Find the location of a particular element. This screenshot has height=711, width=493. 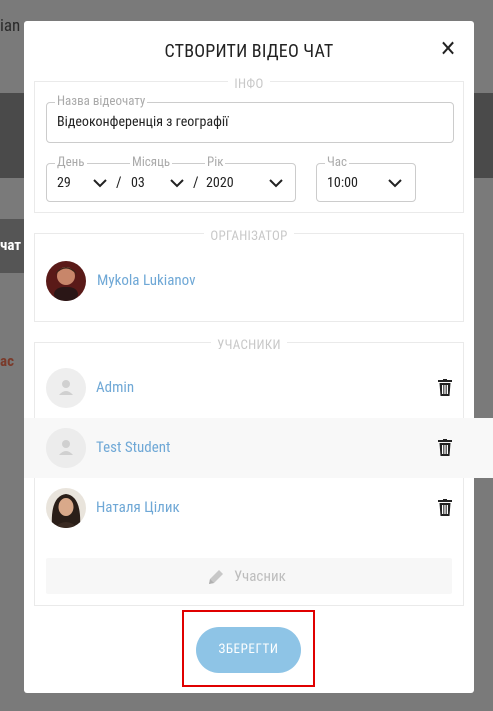

video-chat-name-value: Відеоконференція з географії is located at coordinates (142, 122).